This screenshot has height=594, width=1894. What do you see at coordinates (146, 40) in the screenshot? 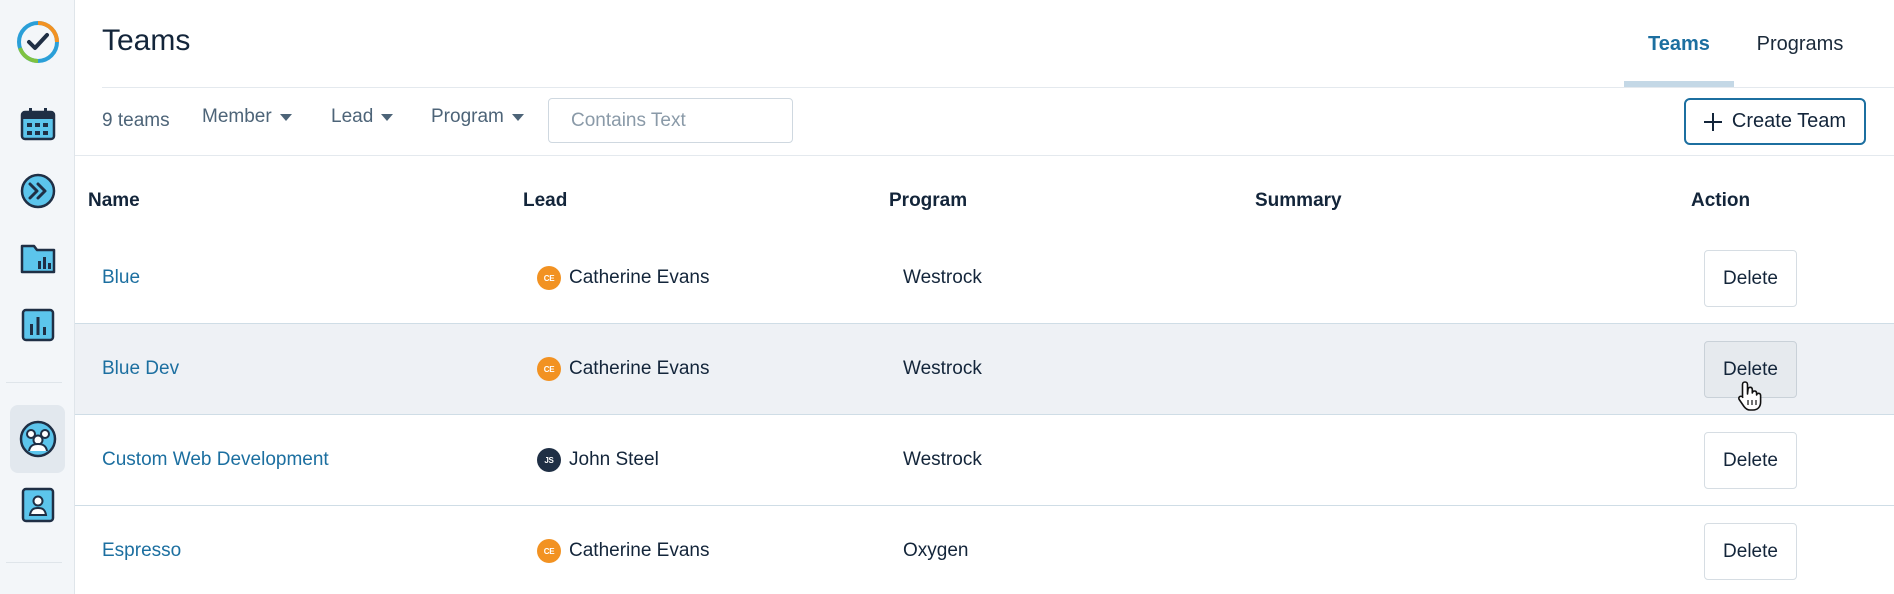
I see `page-title: Teams` at bounding box center [146, 40].